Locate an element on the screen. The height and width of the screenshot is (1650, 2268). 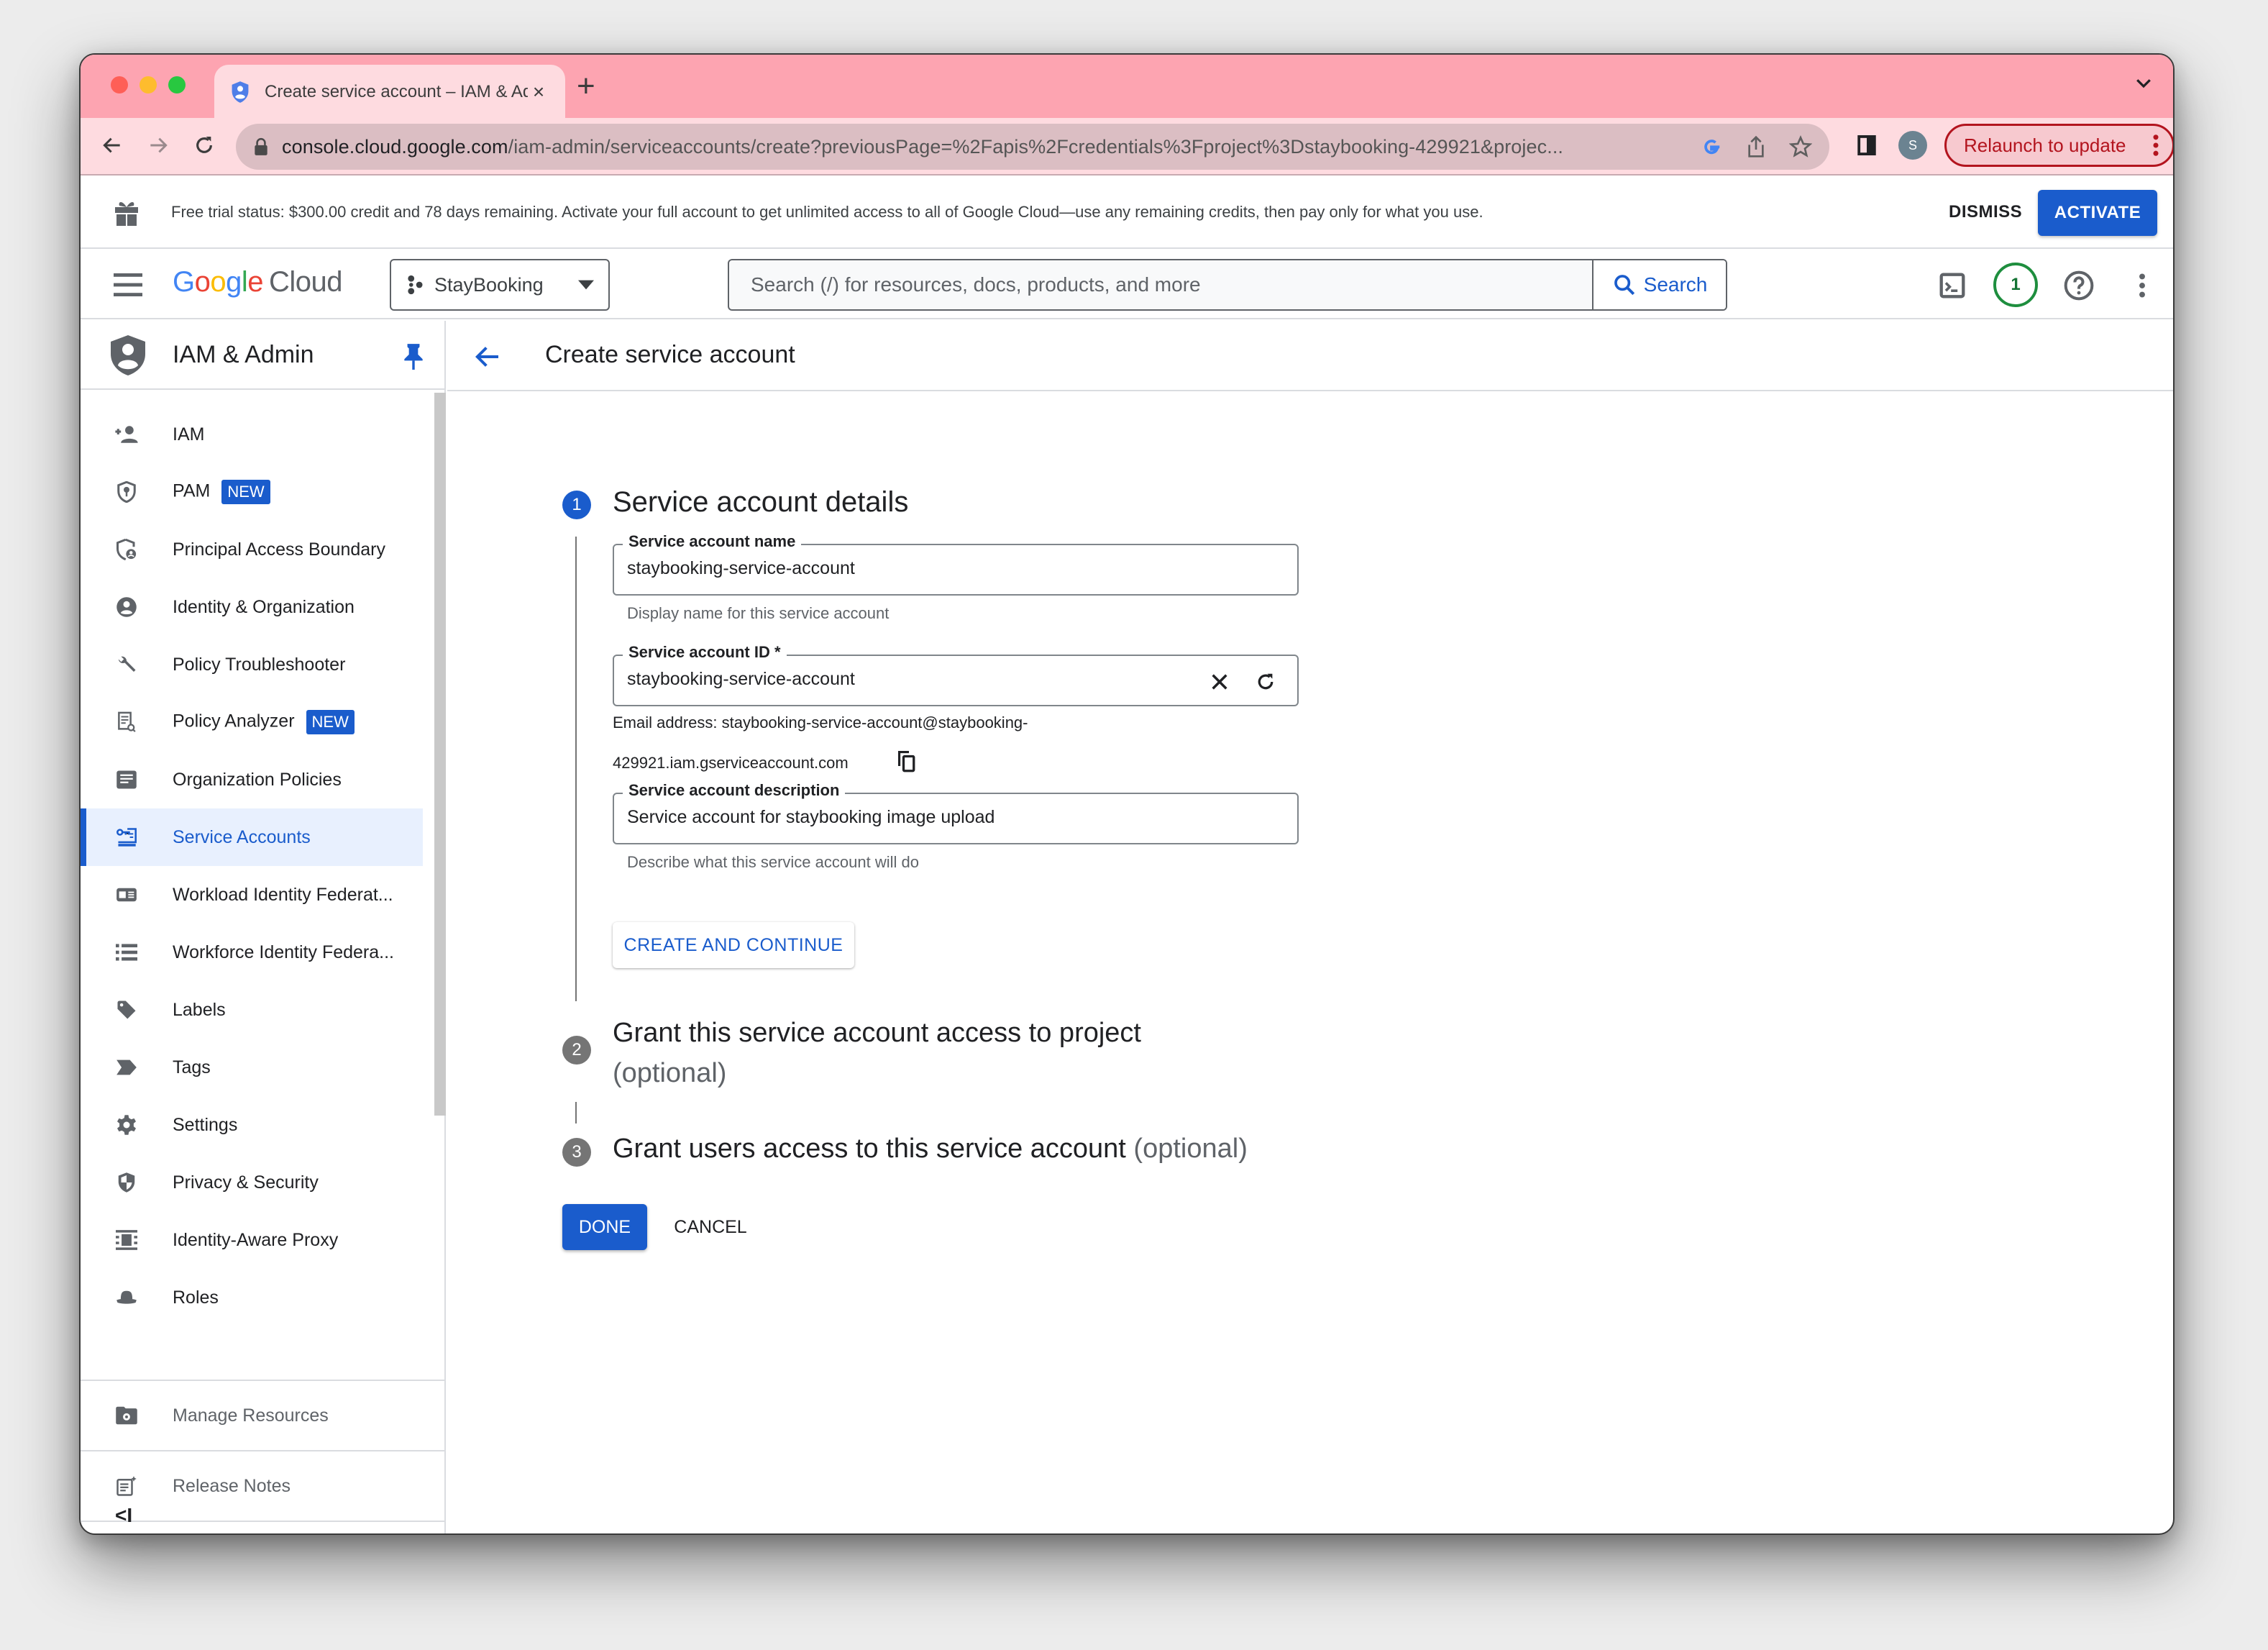
relaunch-to-update-button: Relaunch to update is located at coordinates (2058, 146).